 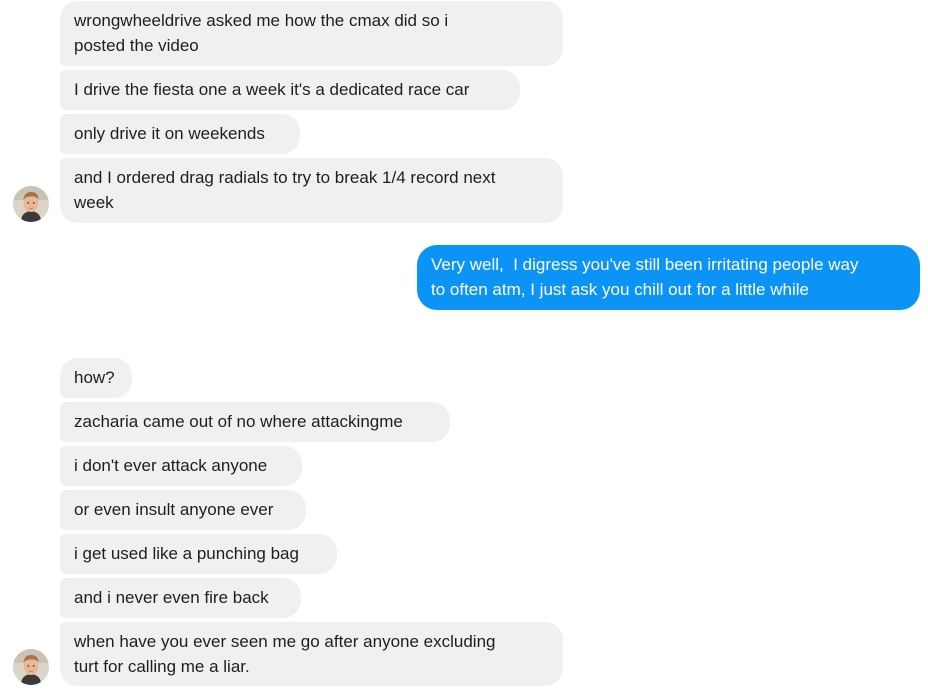 What do you see at coordinates (183, 510) in the screenshot?
I see `incoming-message: or even insult anyone ever` at bounding box center [183, 510].